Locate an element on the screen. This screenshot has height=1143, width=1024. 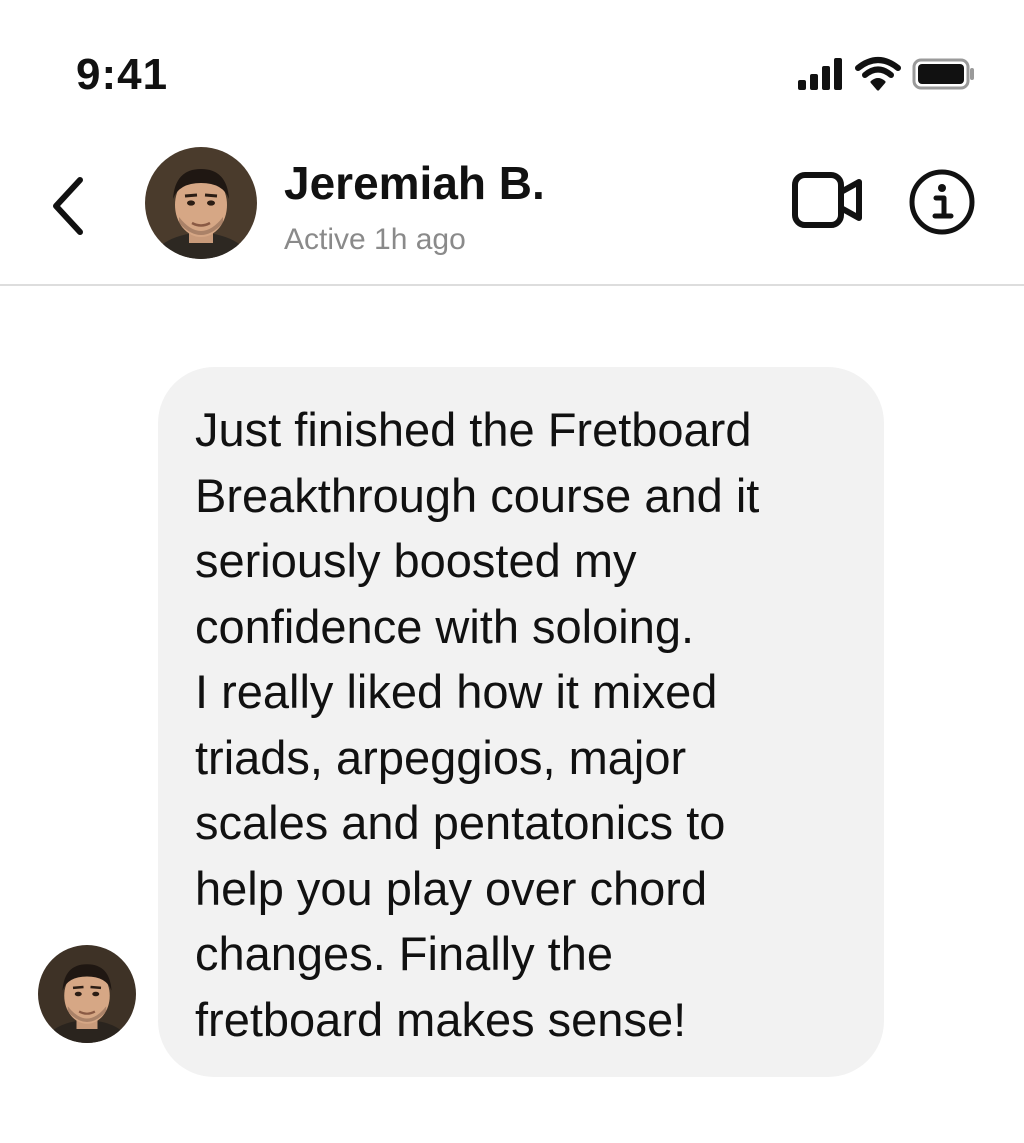
avatar is located at coordinates (201, 203).